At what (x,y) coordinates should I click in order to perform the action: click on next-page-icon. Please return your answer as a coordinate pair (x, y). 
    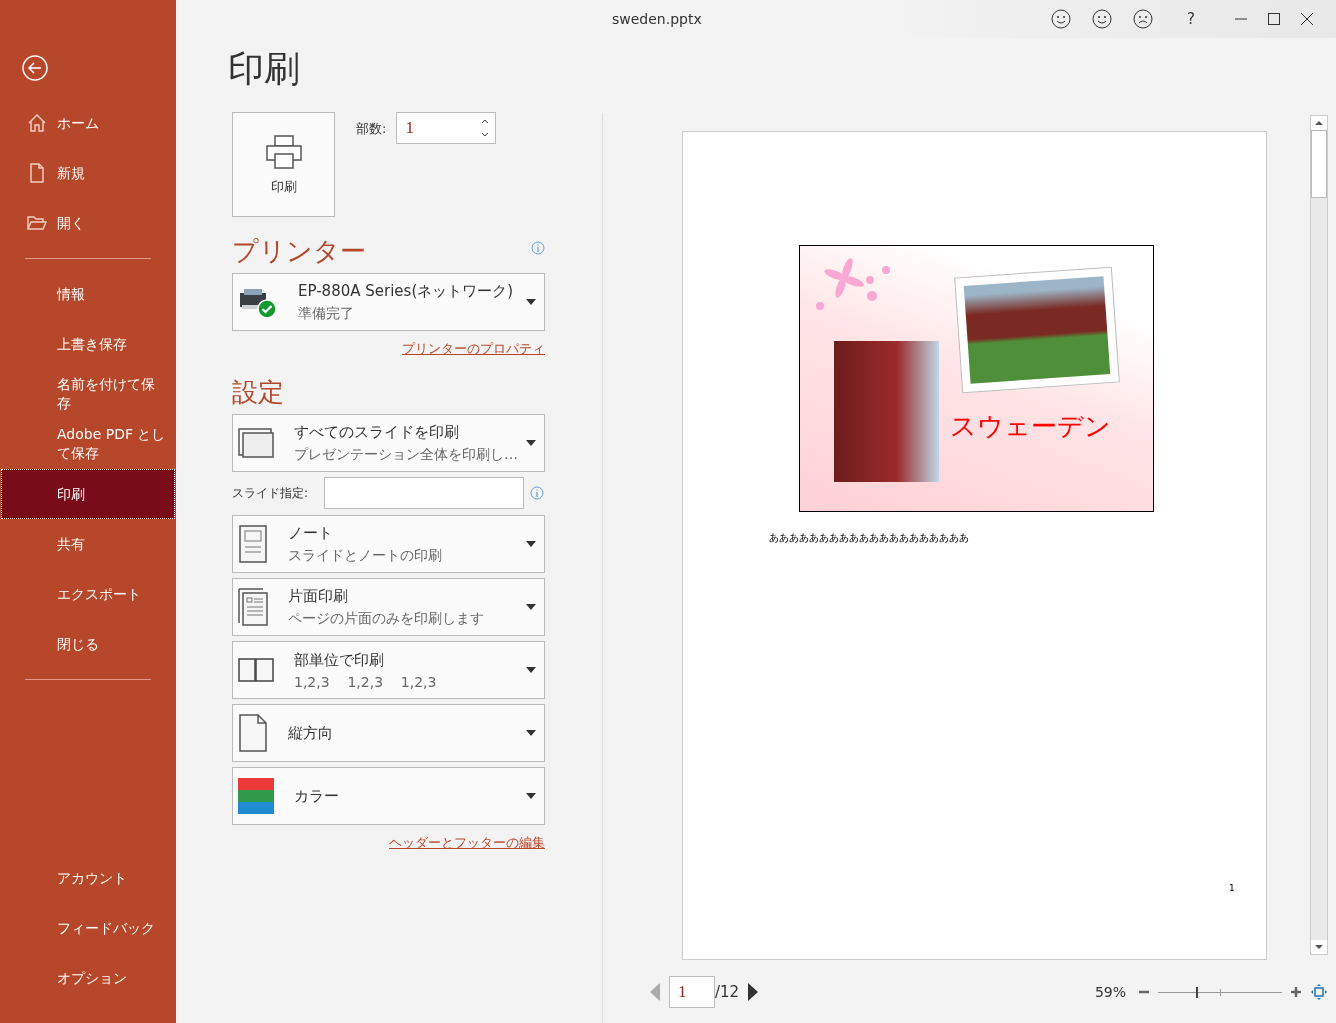
    Looking at the image, I should click on (753, 992).